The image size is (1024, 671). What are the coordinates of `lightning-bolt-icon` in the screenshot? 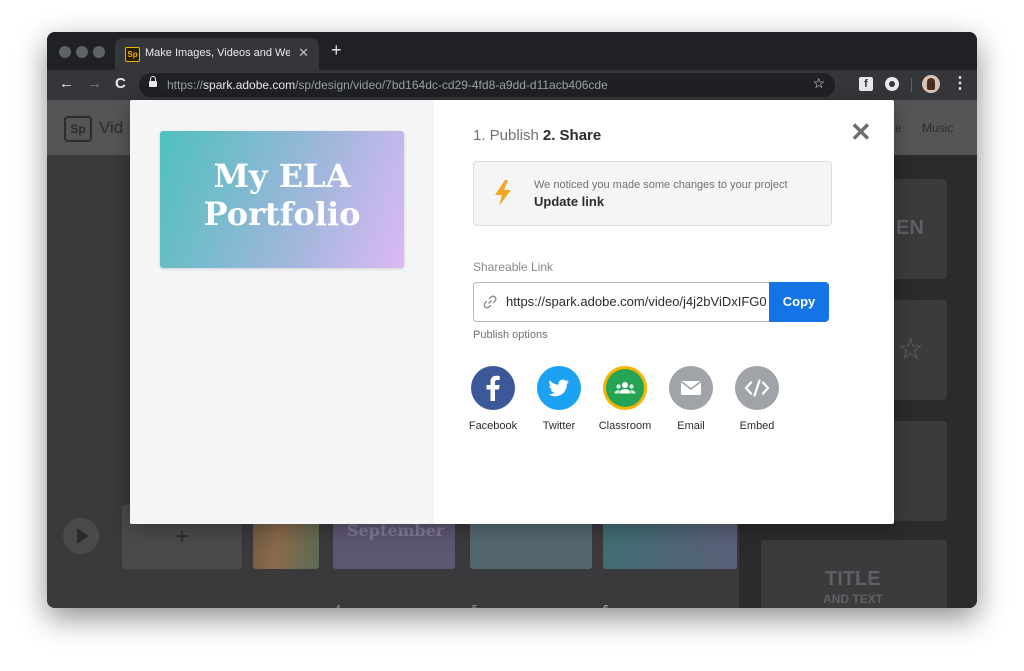 It's located at (503, 193).